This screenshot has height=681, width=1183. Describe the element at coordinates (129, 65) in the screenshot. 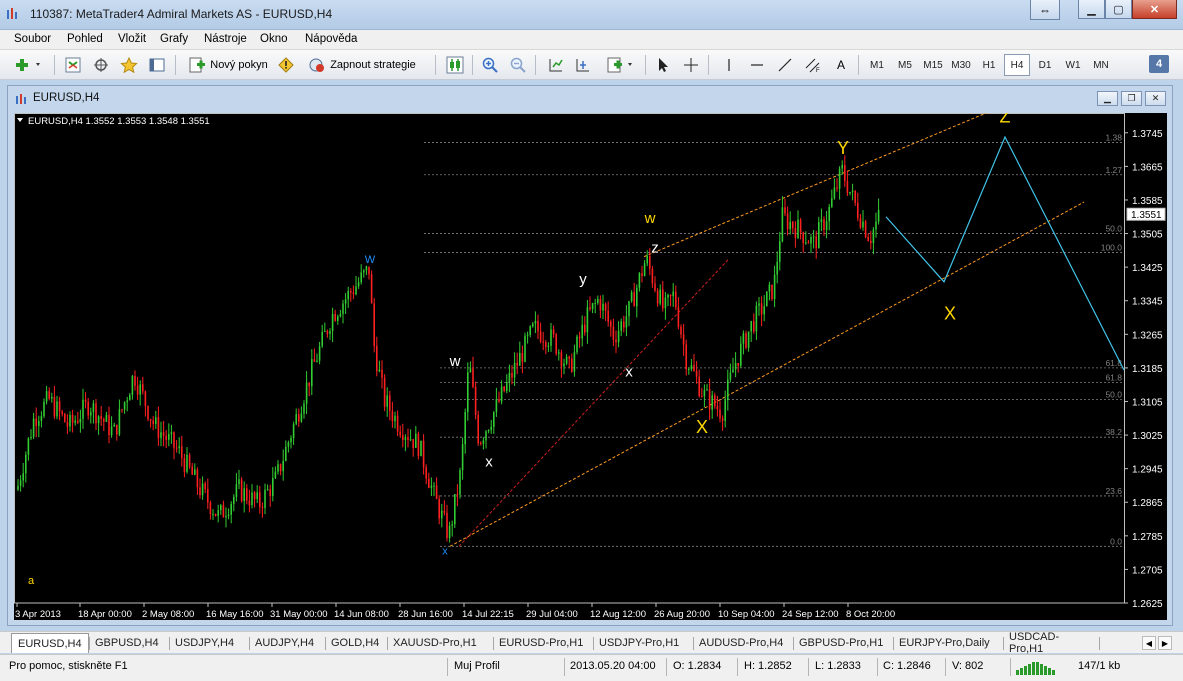

I see `favorites-button` at that location.